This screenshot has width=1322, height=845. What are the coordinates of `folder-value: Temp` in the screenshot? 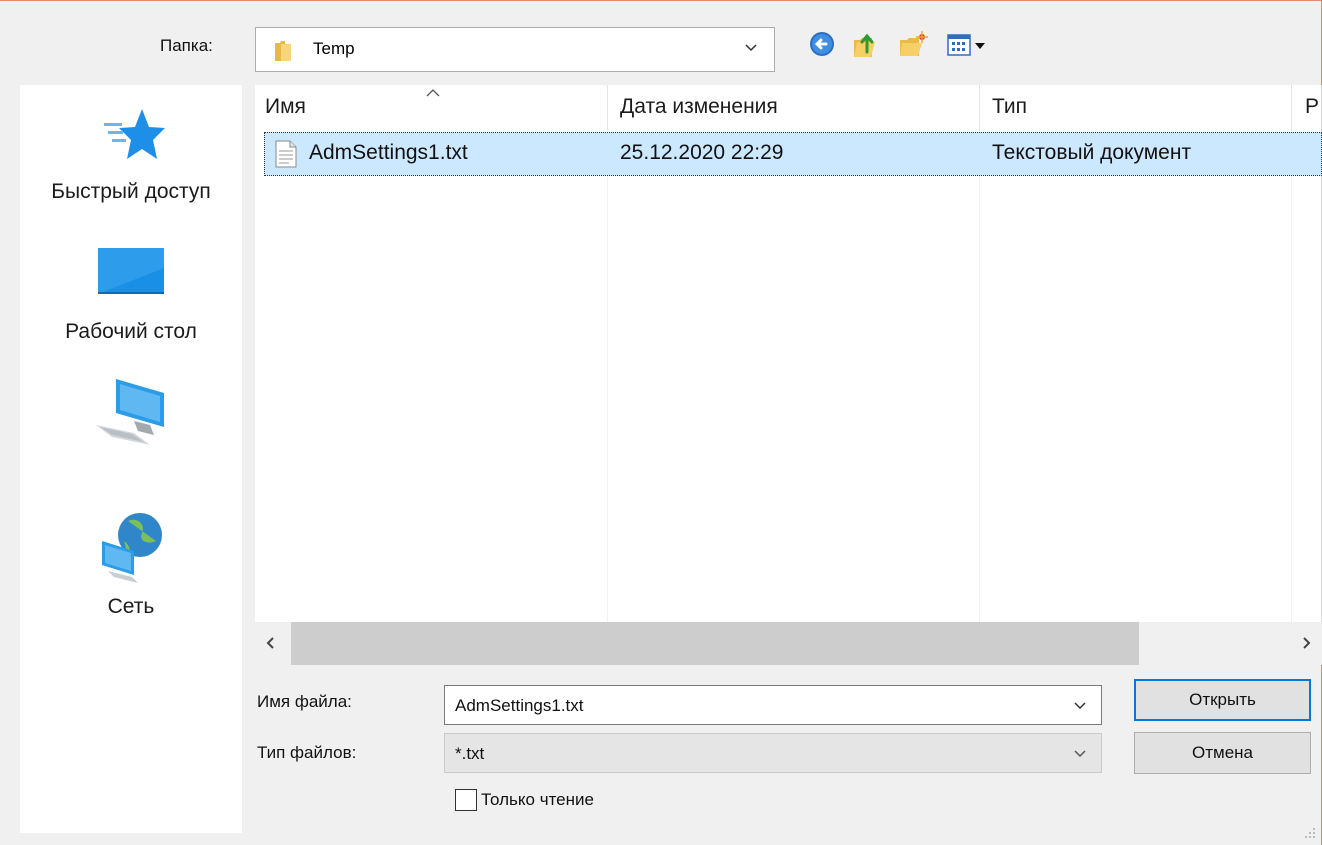 It's located at (334, 48).